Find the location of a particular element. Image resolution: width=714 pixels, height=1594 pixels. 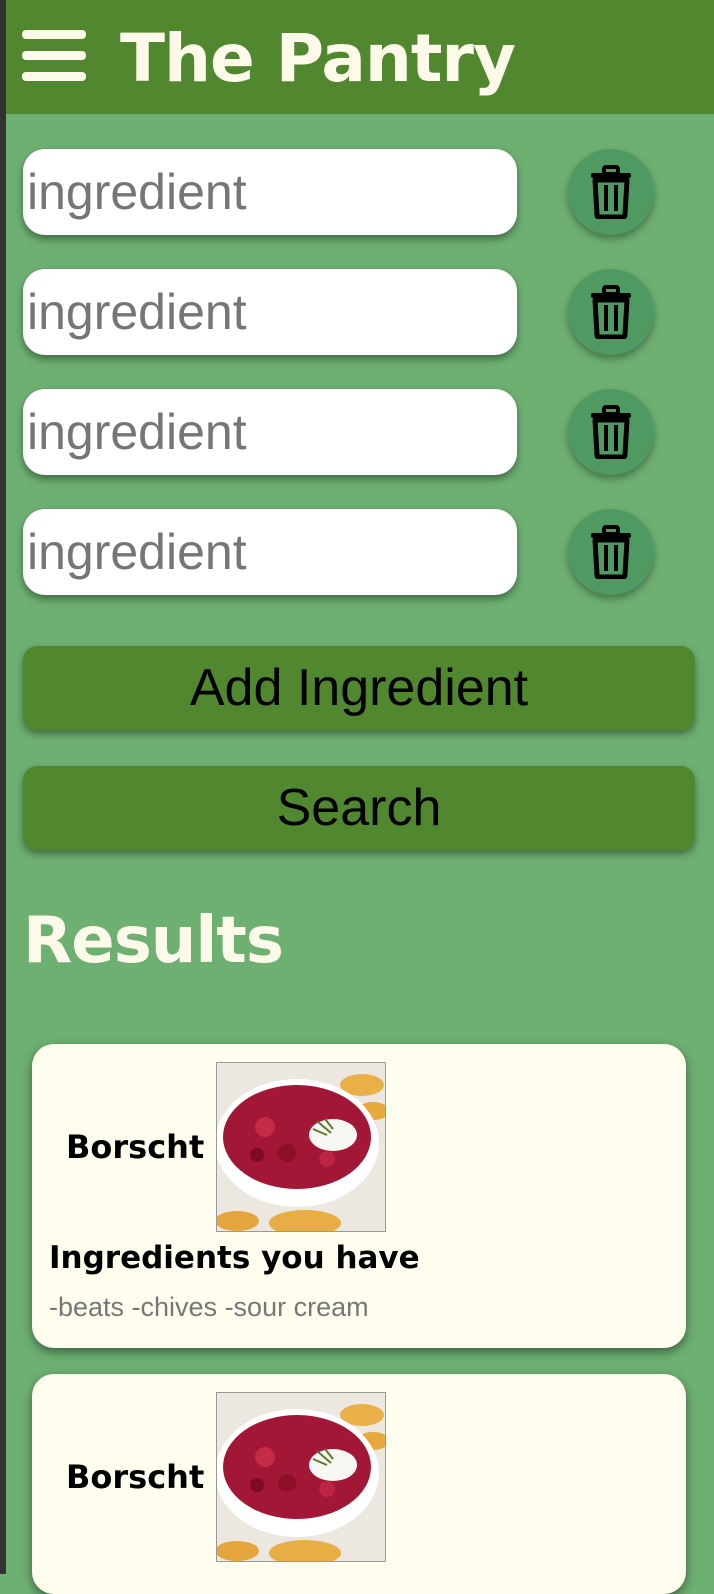

left-window-edge is located at coordinates (3, 787).